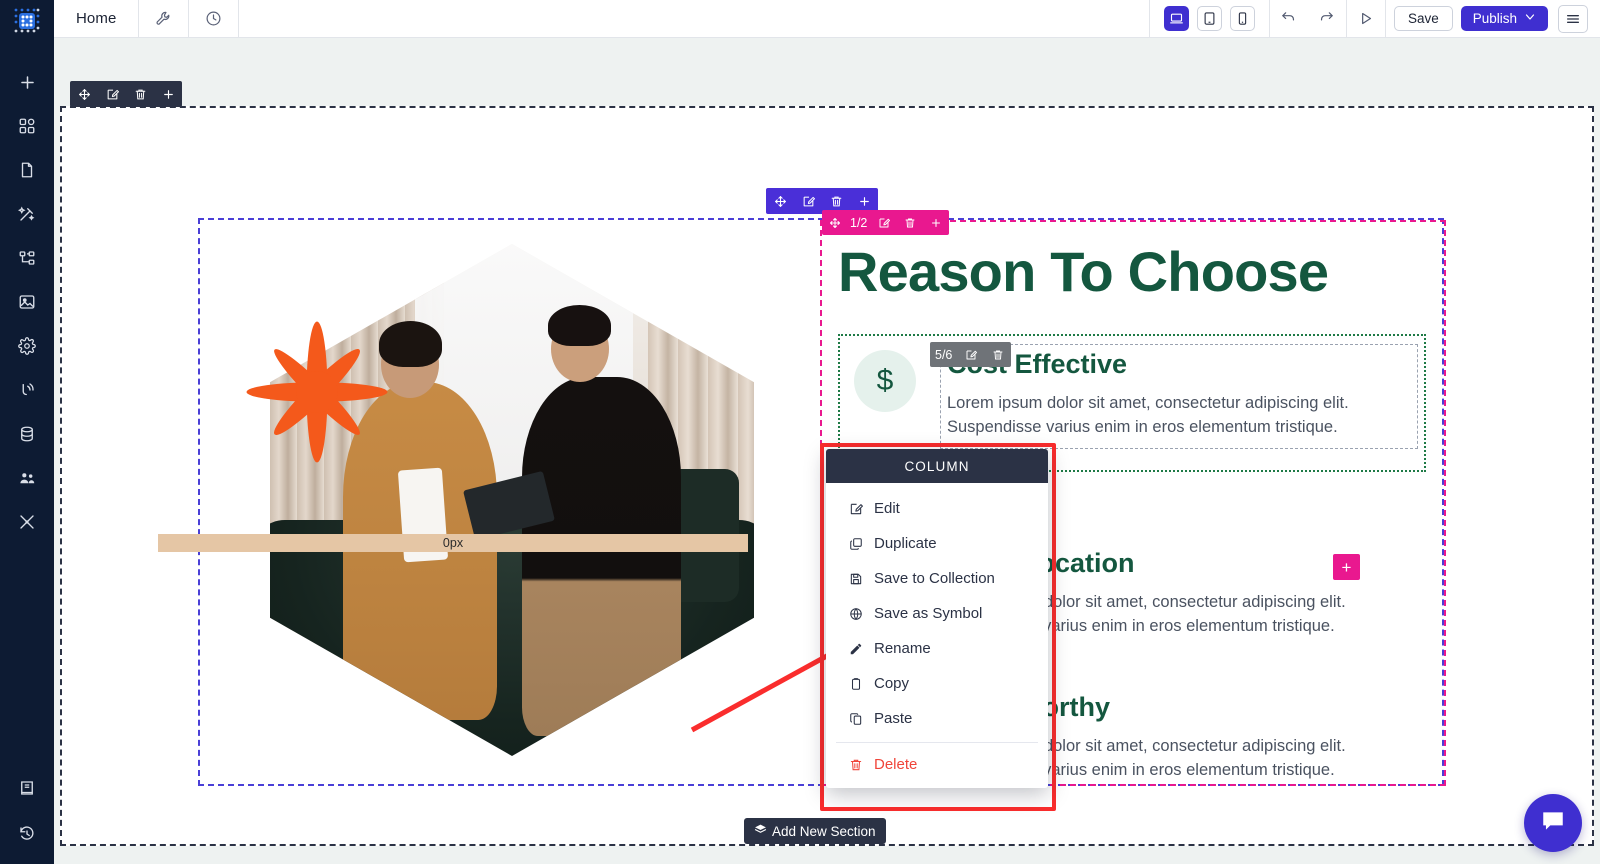  What do you see at coordinates (760, 831) in the screenshot?
I see `layers-stack-icon` at bounding box center [760, 831].